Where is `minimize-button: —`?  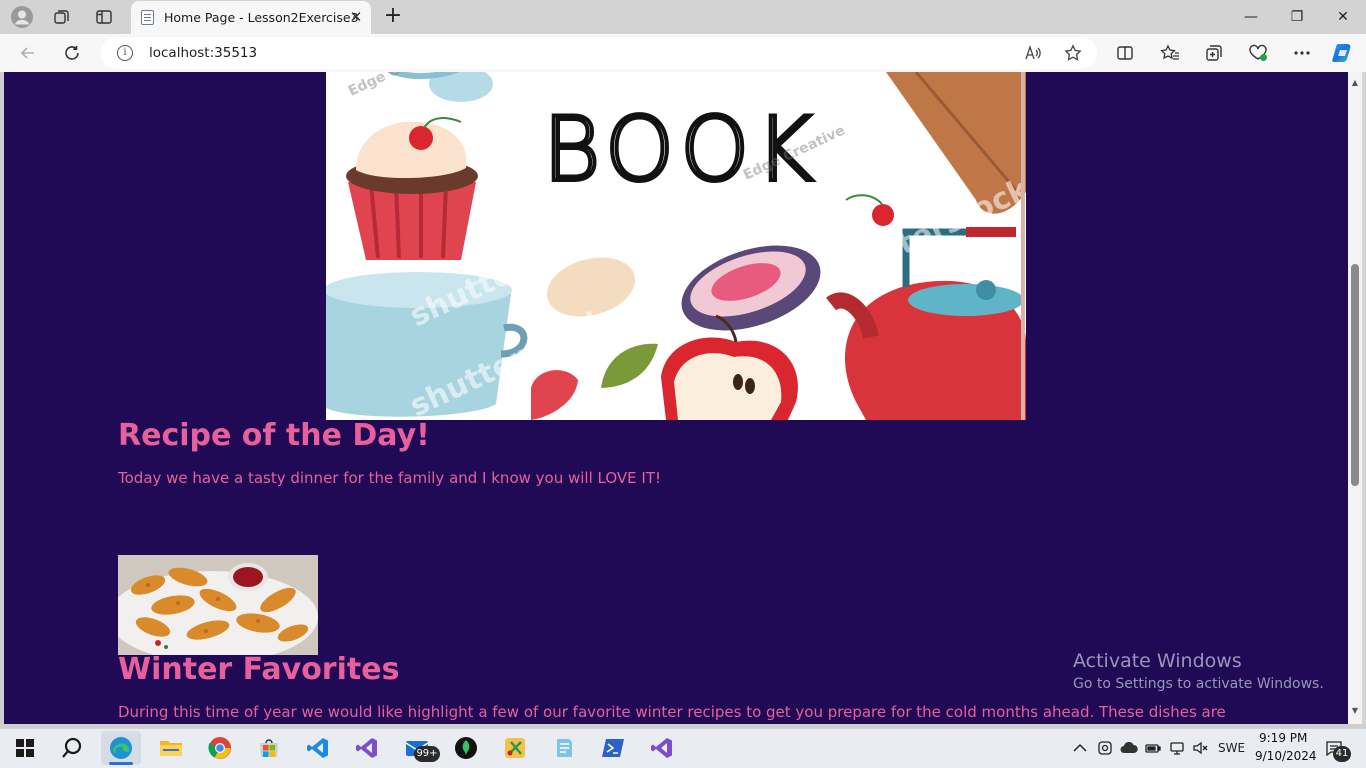
minimize-button: — is located at coordinates (1251, 17).